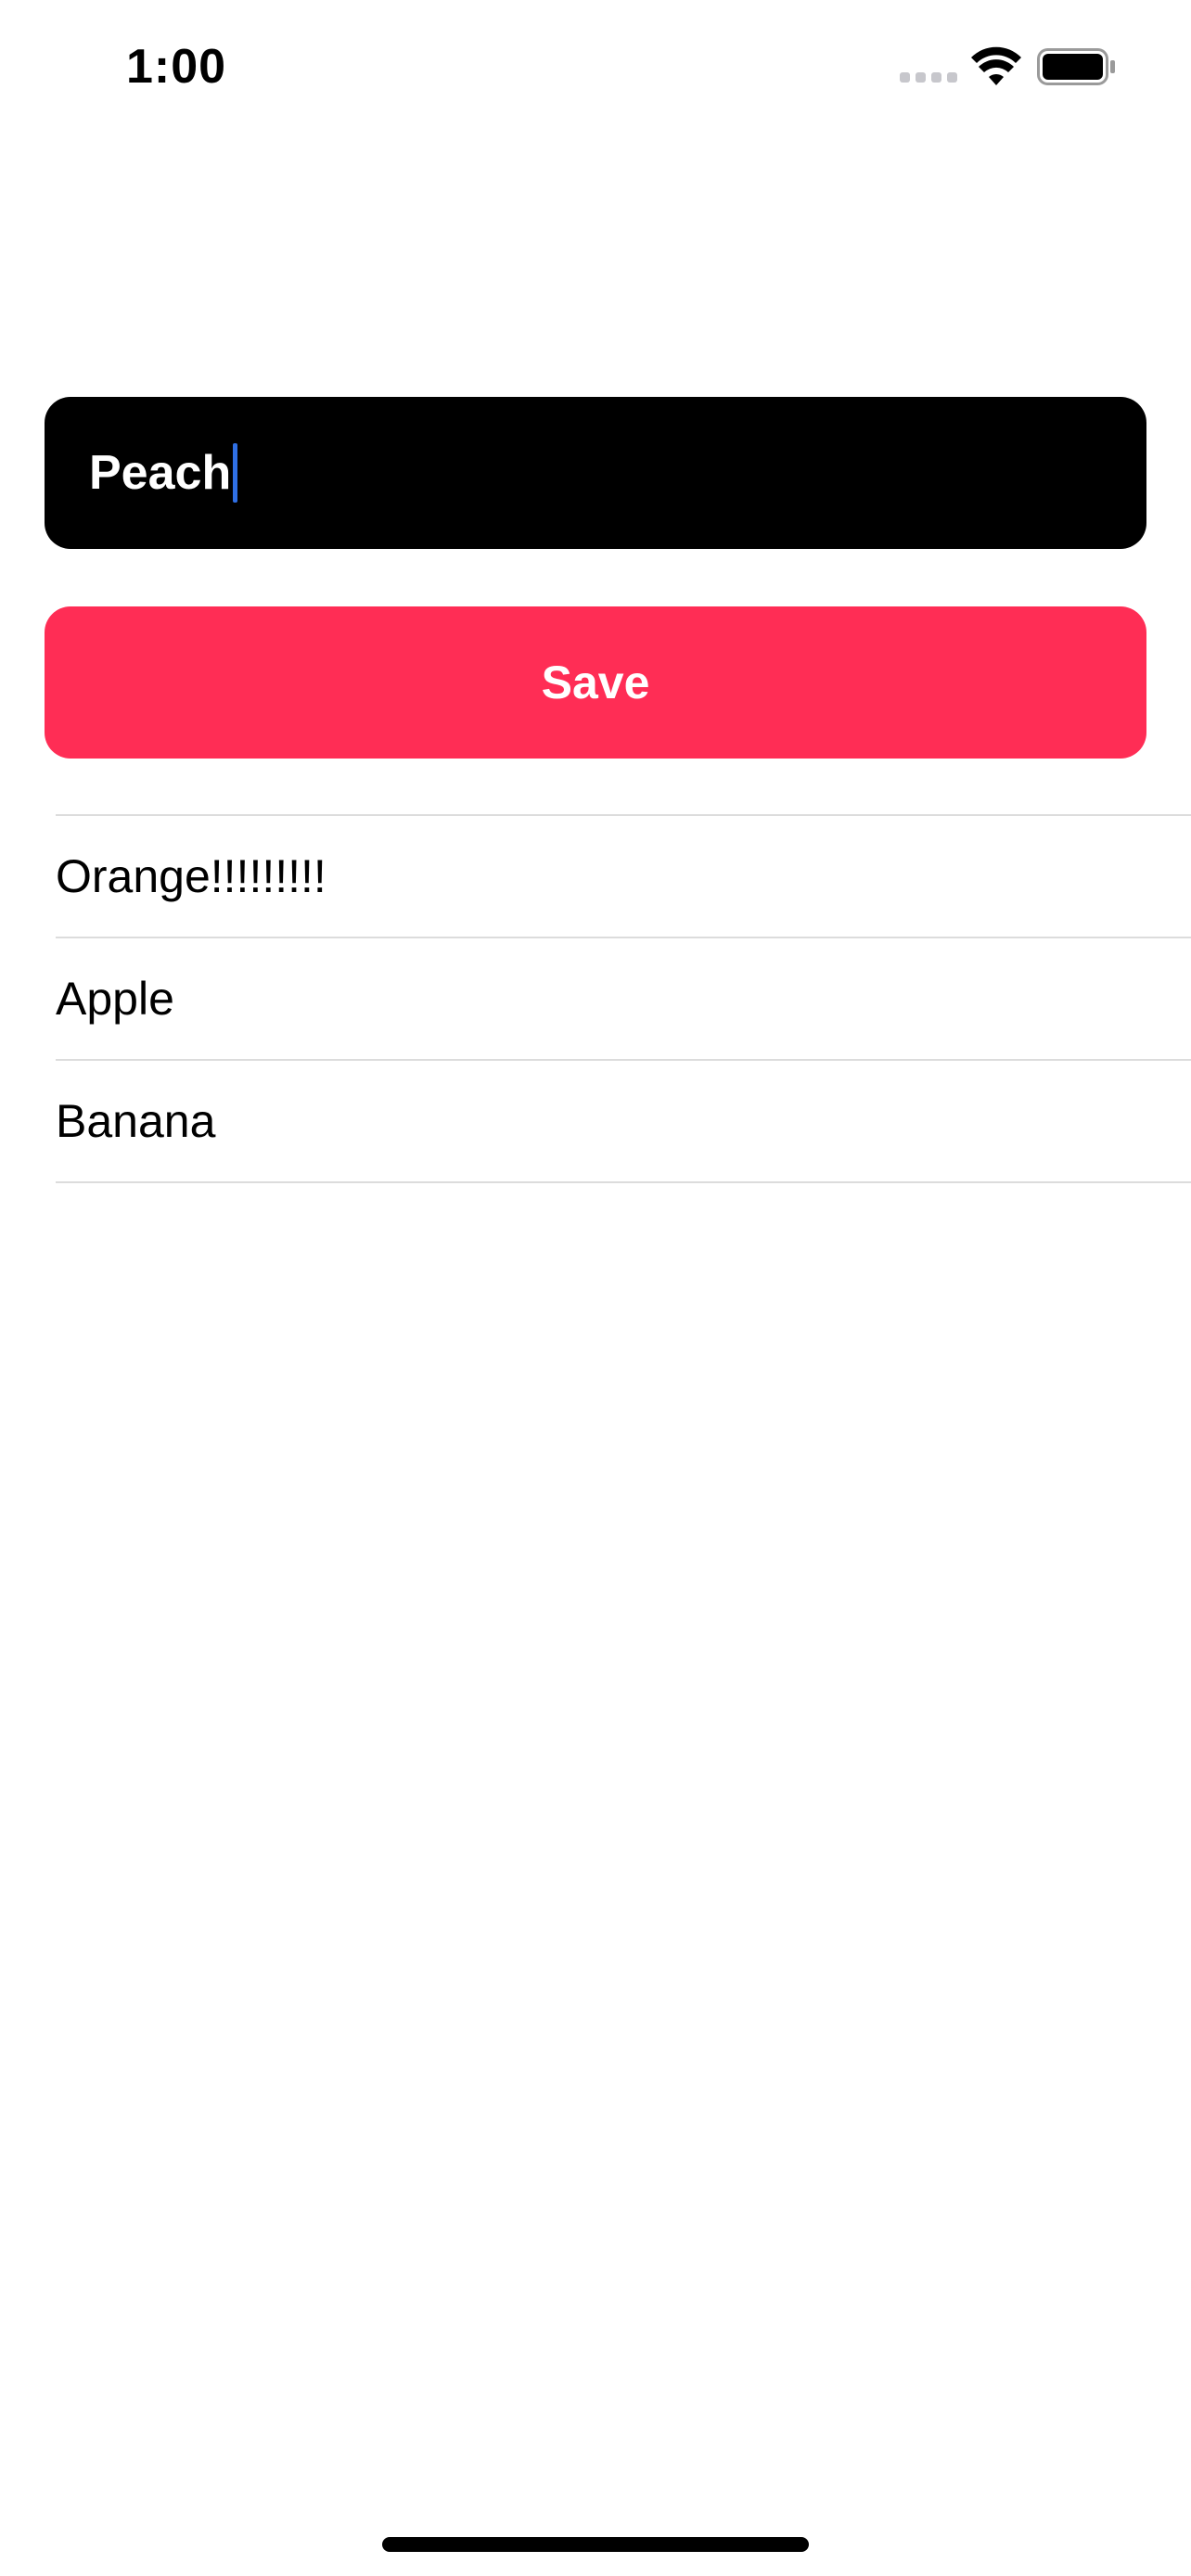 This screenshot has height=2576, width=1191. Describe the element at coordinates (595, 2544) in the screenshot. I see `home-indicator` at that location.